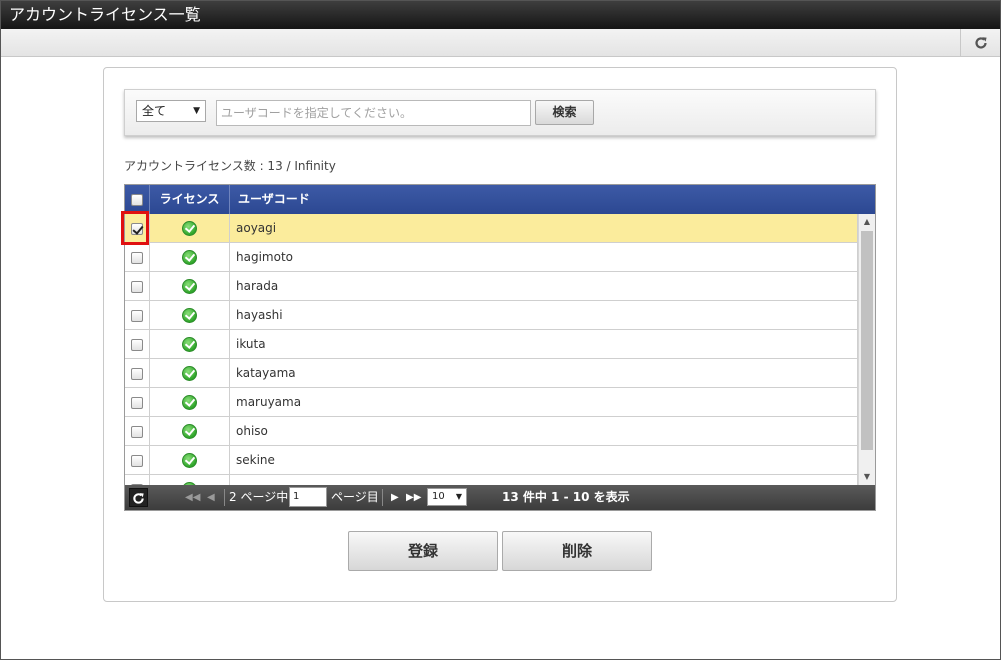 The height and width of the screenshot is (660, 1001). I want to click on table-row: maruyama, so click(491, 402).